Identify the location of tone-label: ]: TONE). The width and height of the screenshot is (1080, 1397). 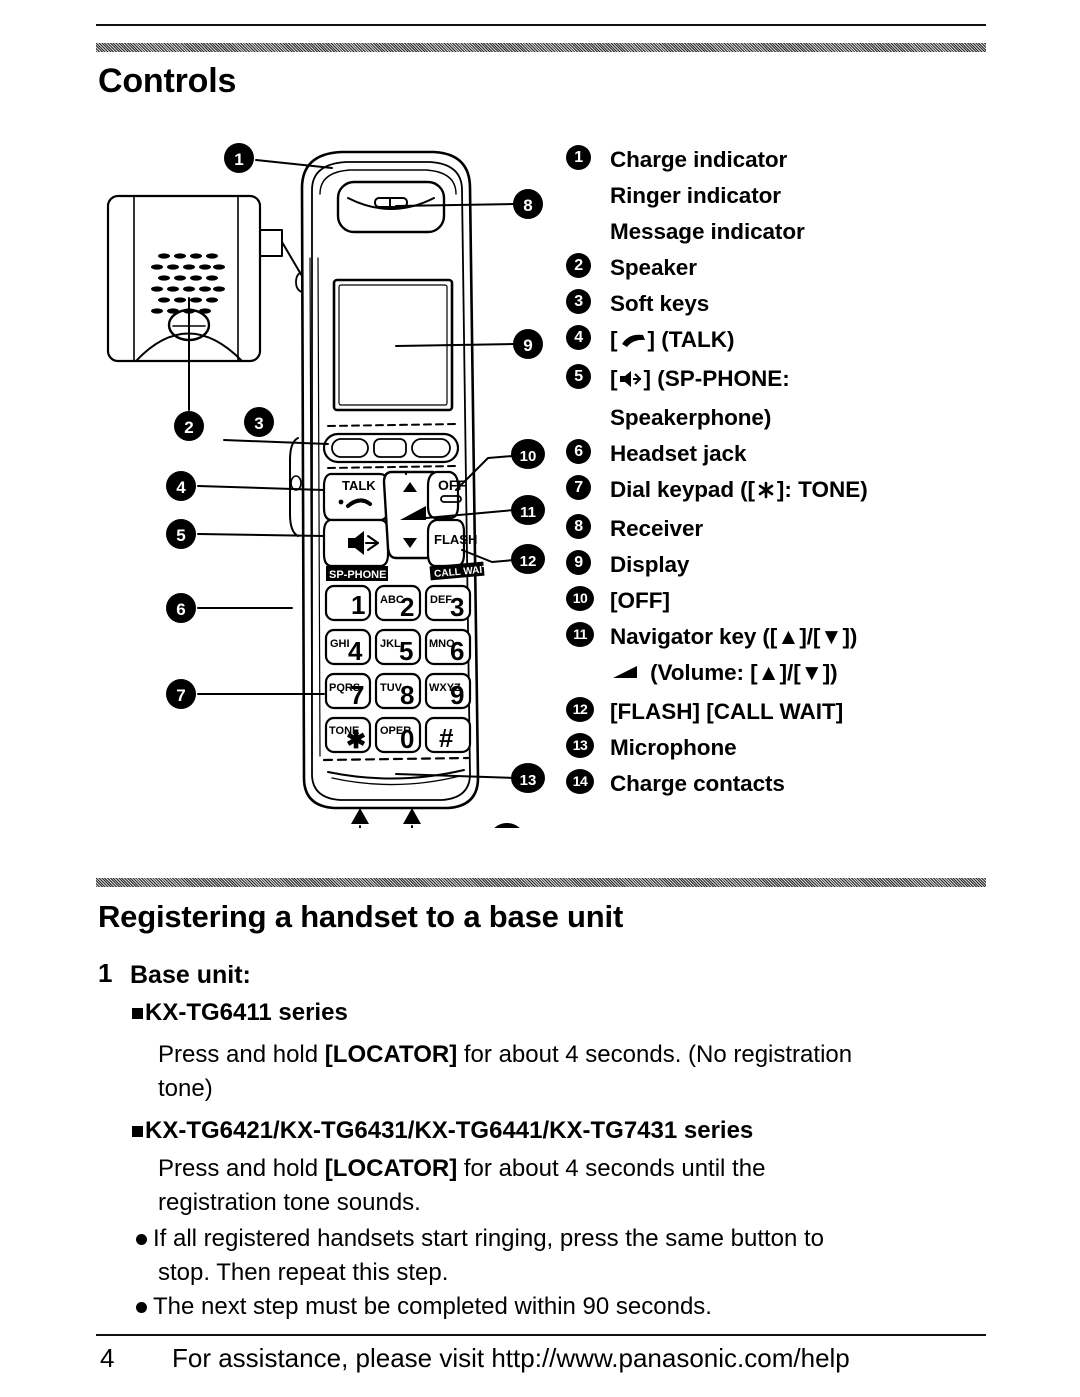
(822, 489).